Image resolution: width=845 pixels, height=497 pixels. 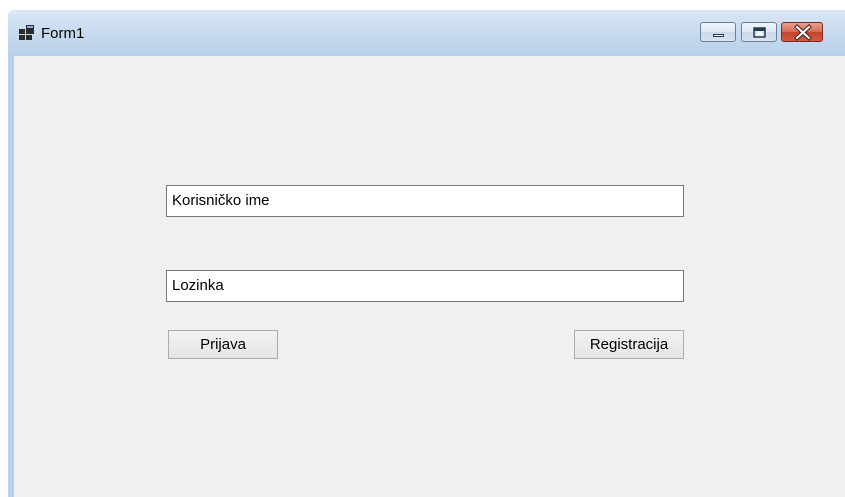 I want to click on login-button: Prijava, so click(x=223, y=344).